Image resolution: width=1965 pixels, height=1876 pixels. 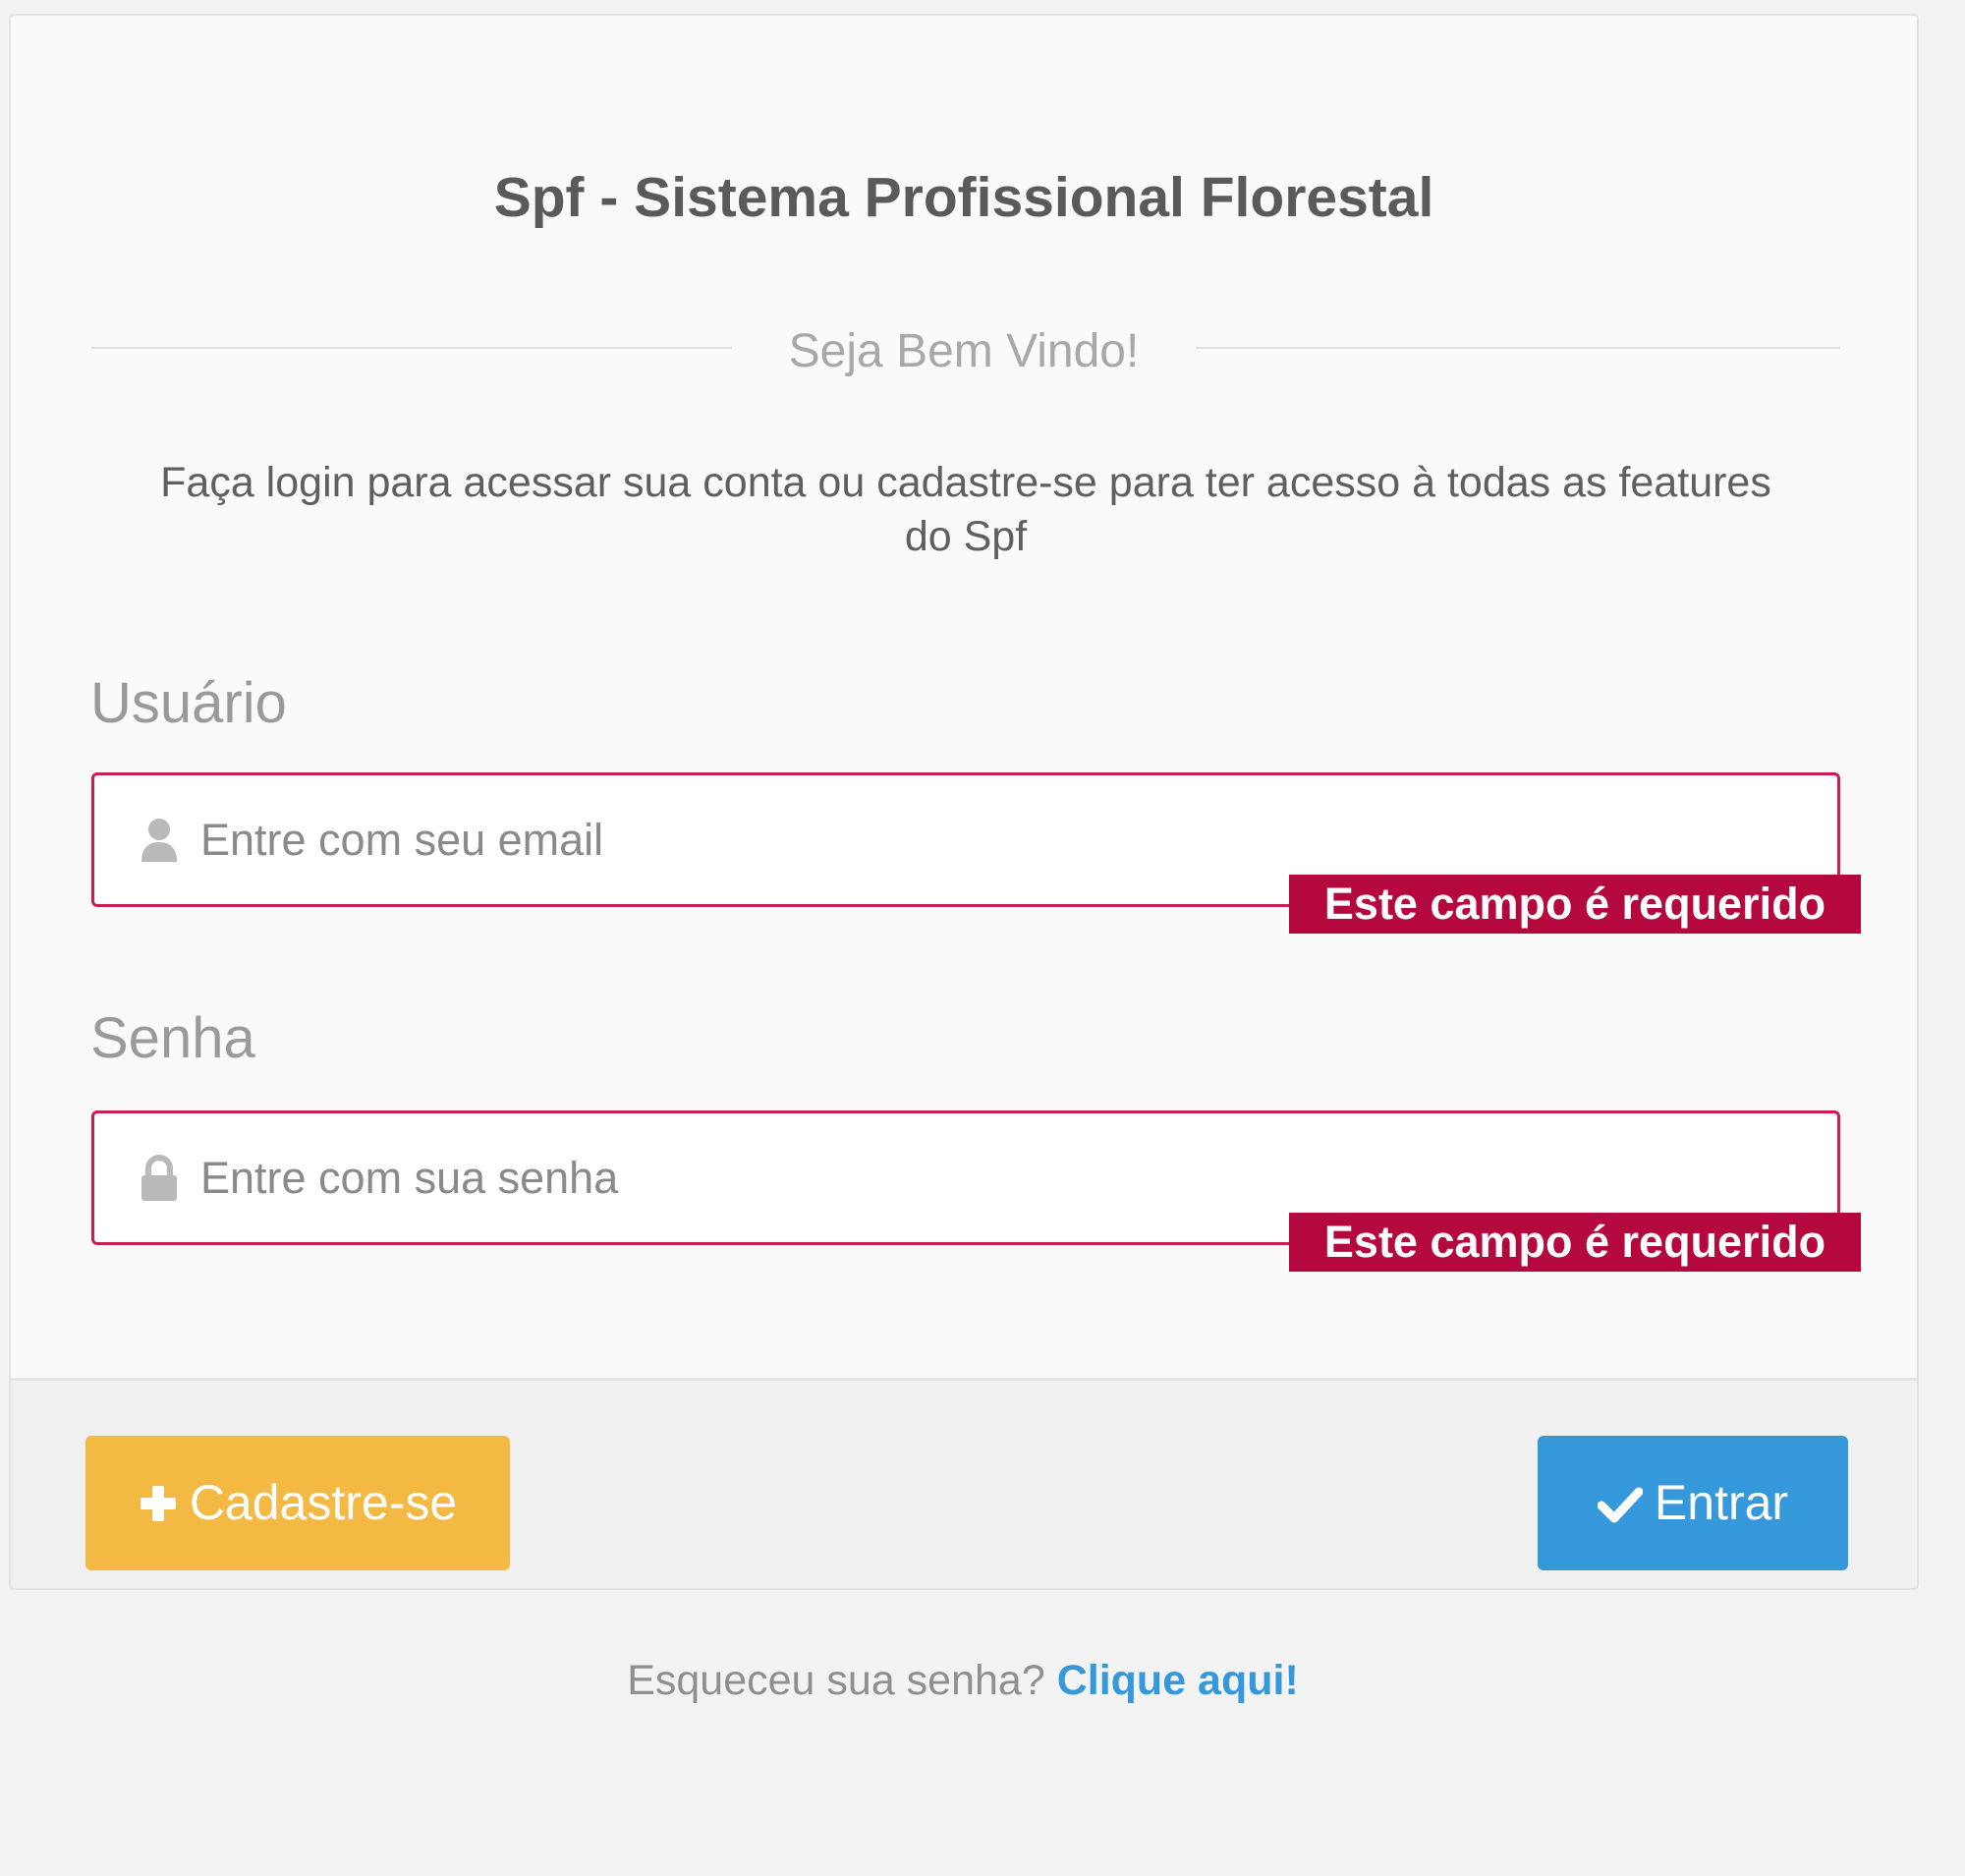 What do you see at coordinates (966, 536) in the screenshot?
I see `intro-line-2: do Spf` at bounding box center [966, 536].